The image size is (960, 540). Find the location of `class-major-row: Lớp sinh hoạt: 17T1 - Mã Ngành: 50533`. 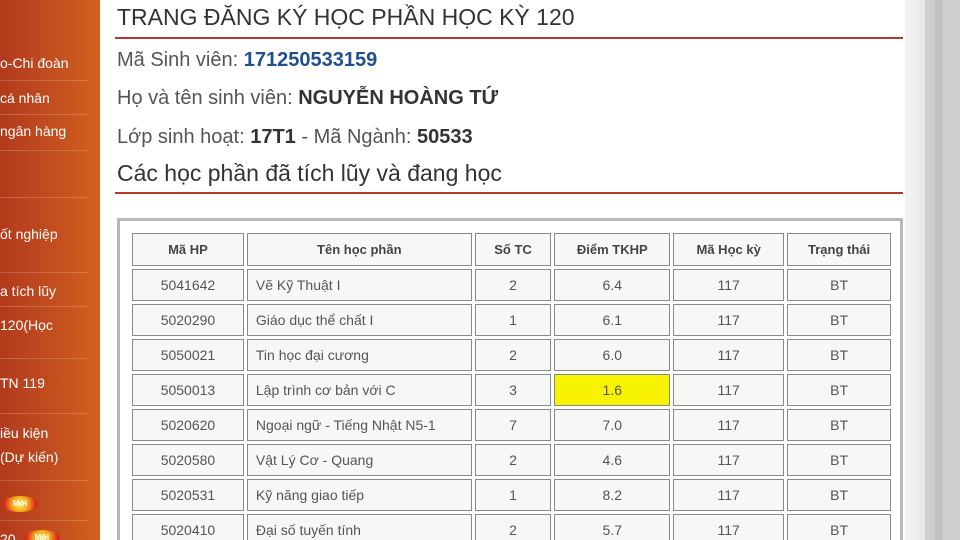

class-major-row: Lớp sinh hoạt: 17T1 - Mã Ngành: 50533 is located at coordinates (295, 137).